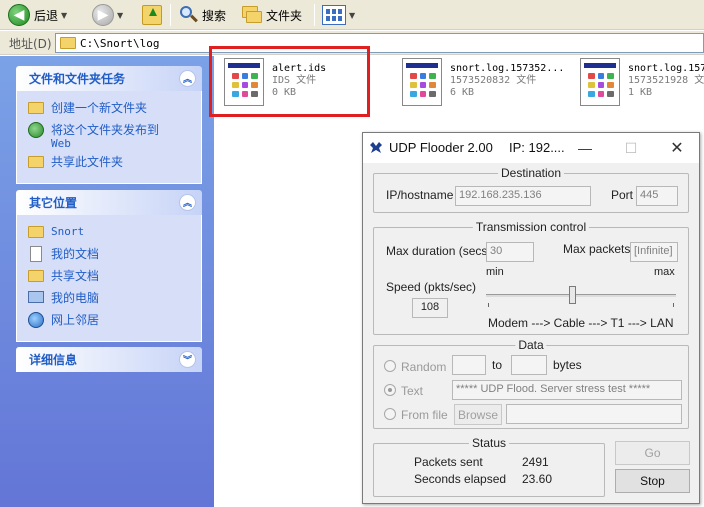 The height and width of the screenshot is (507, 704). I want to click on file-snort-log-1: snort.log.157352... 1573520832 文件 6 KB, so click(483, 82).